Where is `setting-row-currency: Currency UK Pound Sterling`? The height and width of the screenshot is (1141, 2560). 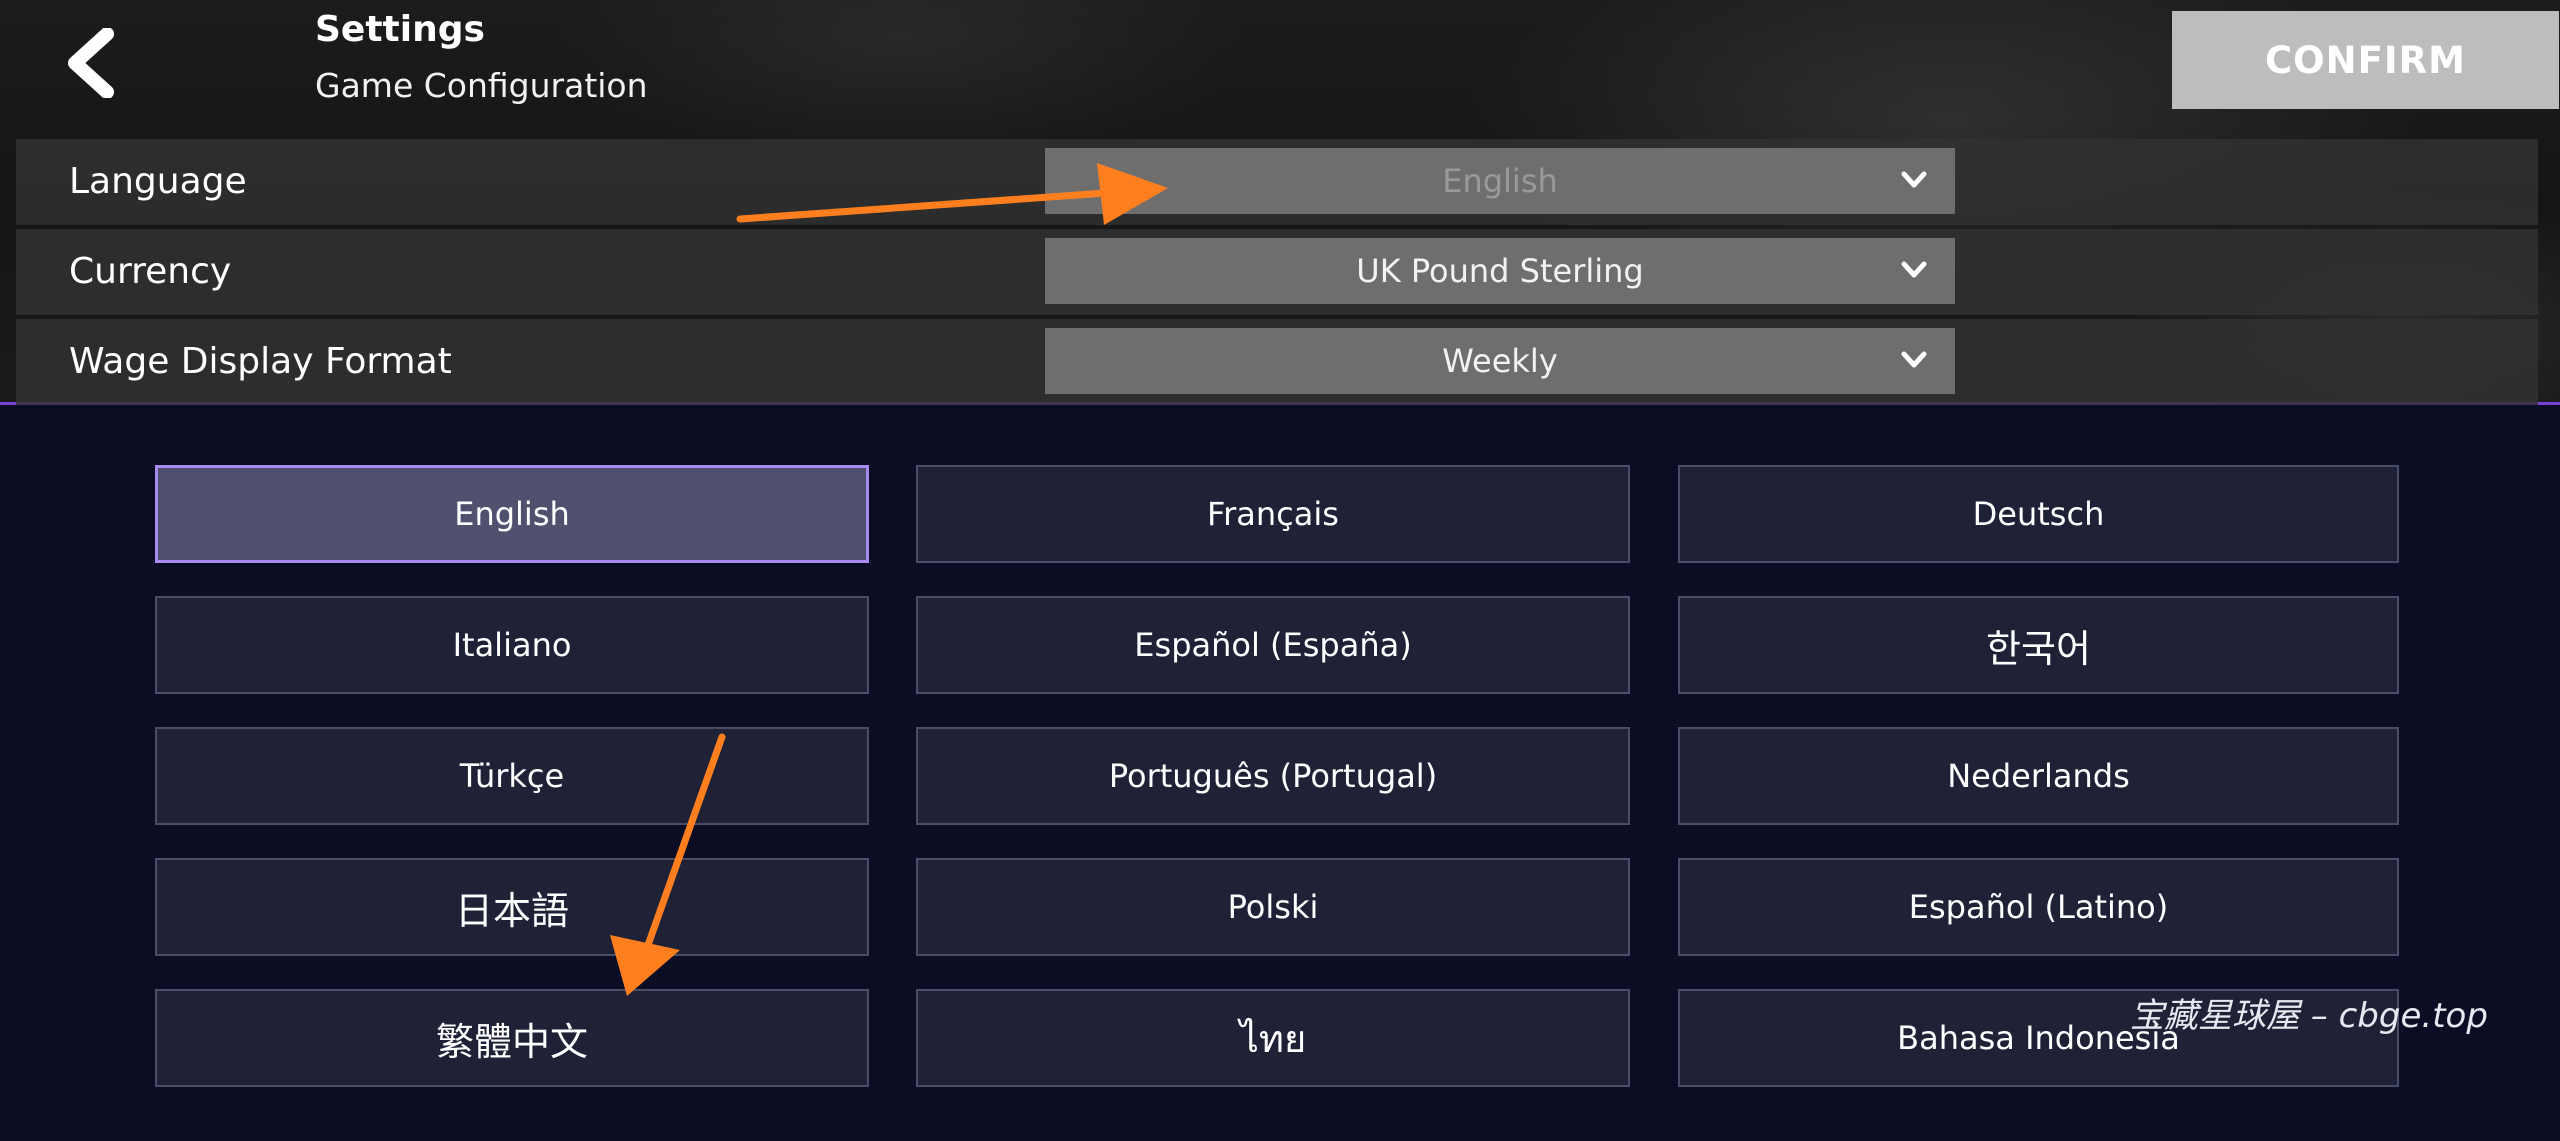
setting-row-currency: Currency UK Pound Sterling is located at coordinates (1277, 272).